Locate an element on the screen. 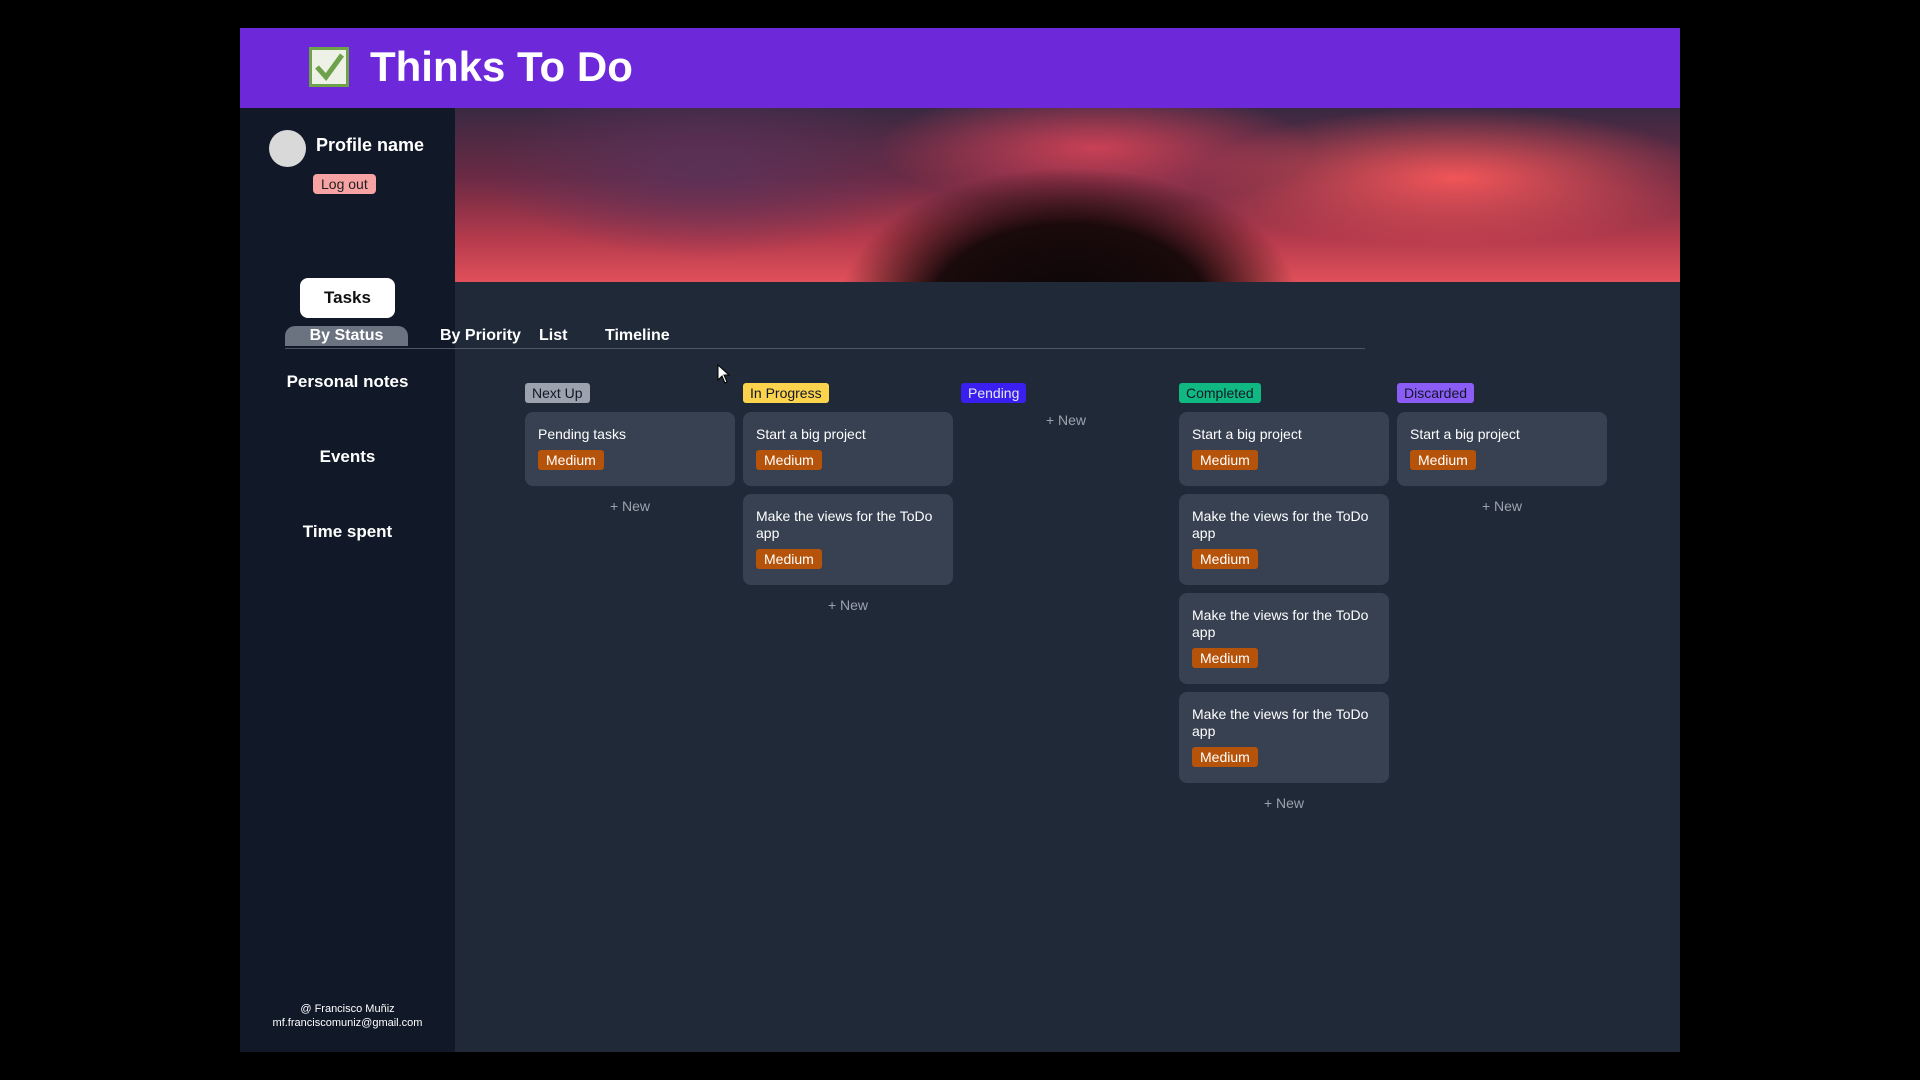 This screenshot has height=1080, width=1920. sidebar-item-label: Tasks is located at coordinates (347, 298).